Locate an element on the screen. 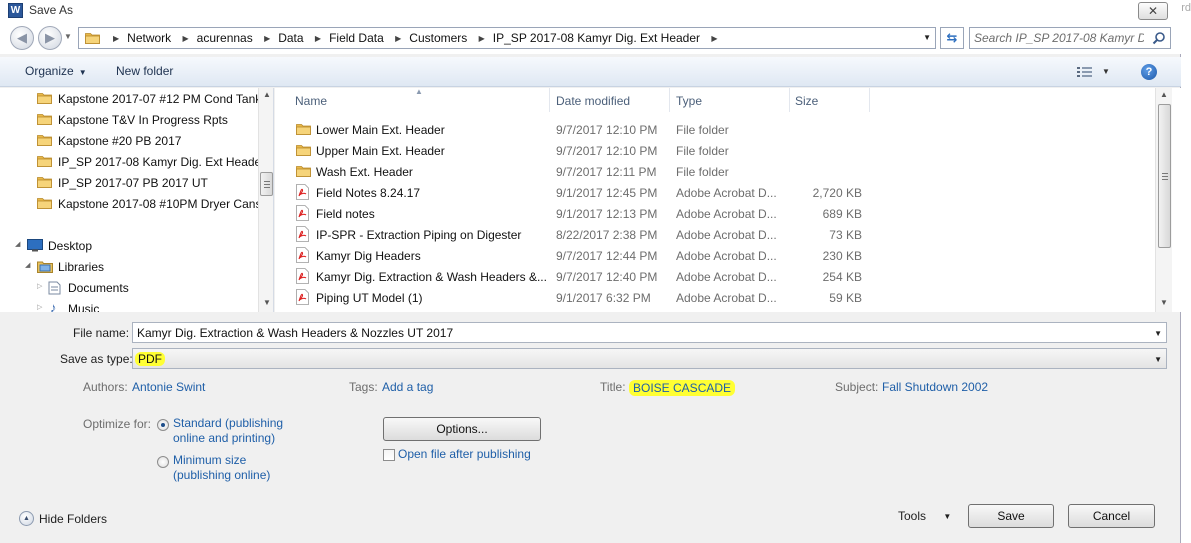 The image size is (1191, 543). minimum-size-radio is located at coordinates (163, 462).